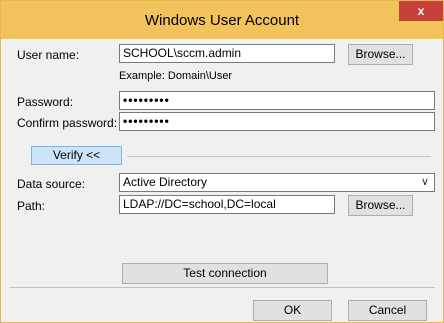 Image resolution: width=444 pixels, height=323 pixels. I want to click on password-field: •••••••••, so click(277, 100).